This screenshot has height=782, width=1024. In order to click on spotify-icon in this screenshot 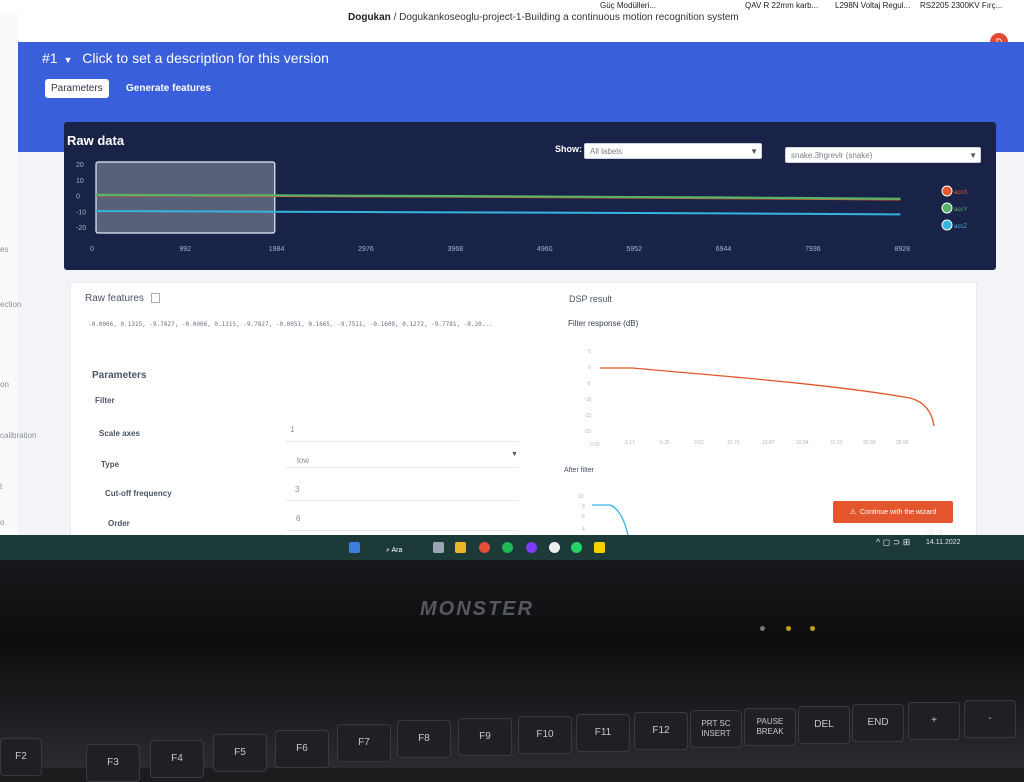, I will do `click(507, 547)`.